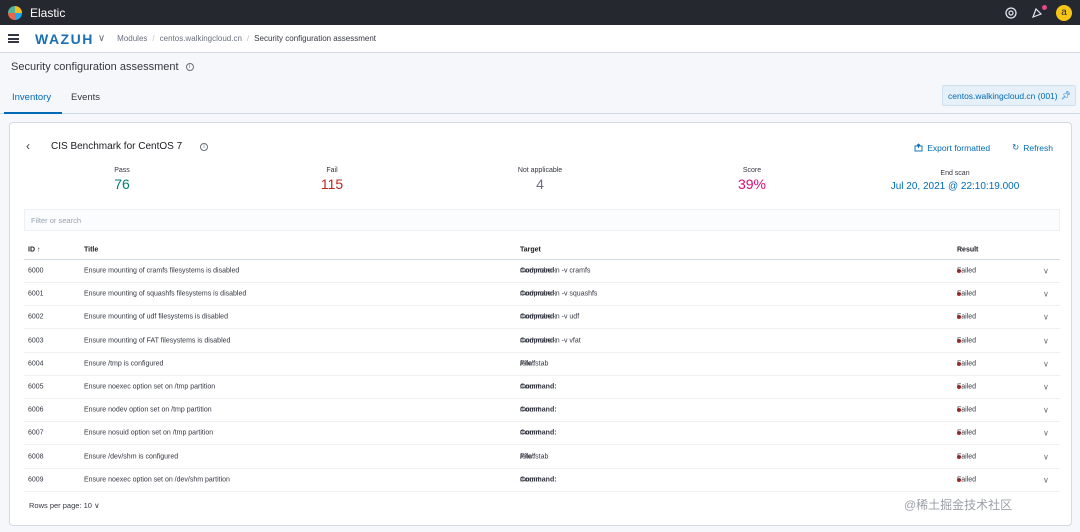 Image resolution: width=1080 pixels, height=532 pixels. Describe the element at coordinates (1038, 12) in the screenshot. I see `newsfeed-icon` at that location.